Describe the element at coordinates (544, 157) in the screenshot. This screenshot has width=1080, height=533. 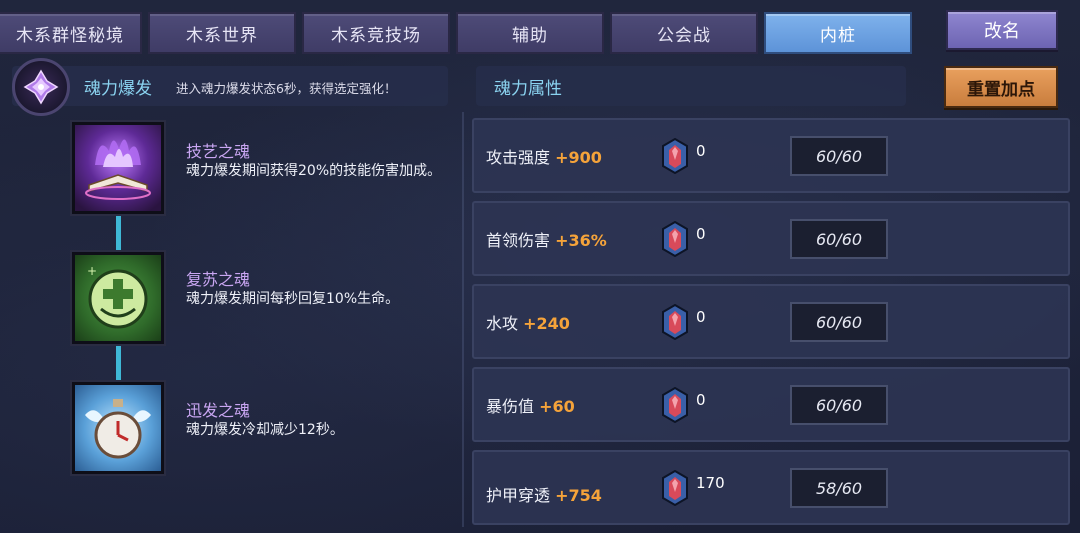
I see `attribute-label: 攻击强度 +900` at that location.